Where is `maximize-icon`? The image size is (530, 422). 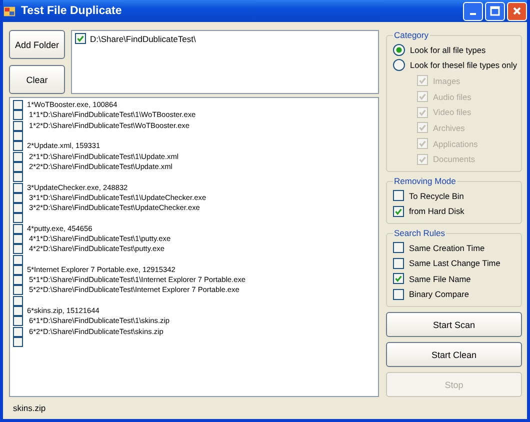
maximize-icon is located at coordinates (495, 11).